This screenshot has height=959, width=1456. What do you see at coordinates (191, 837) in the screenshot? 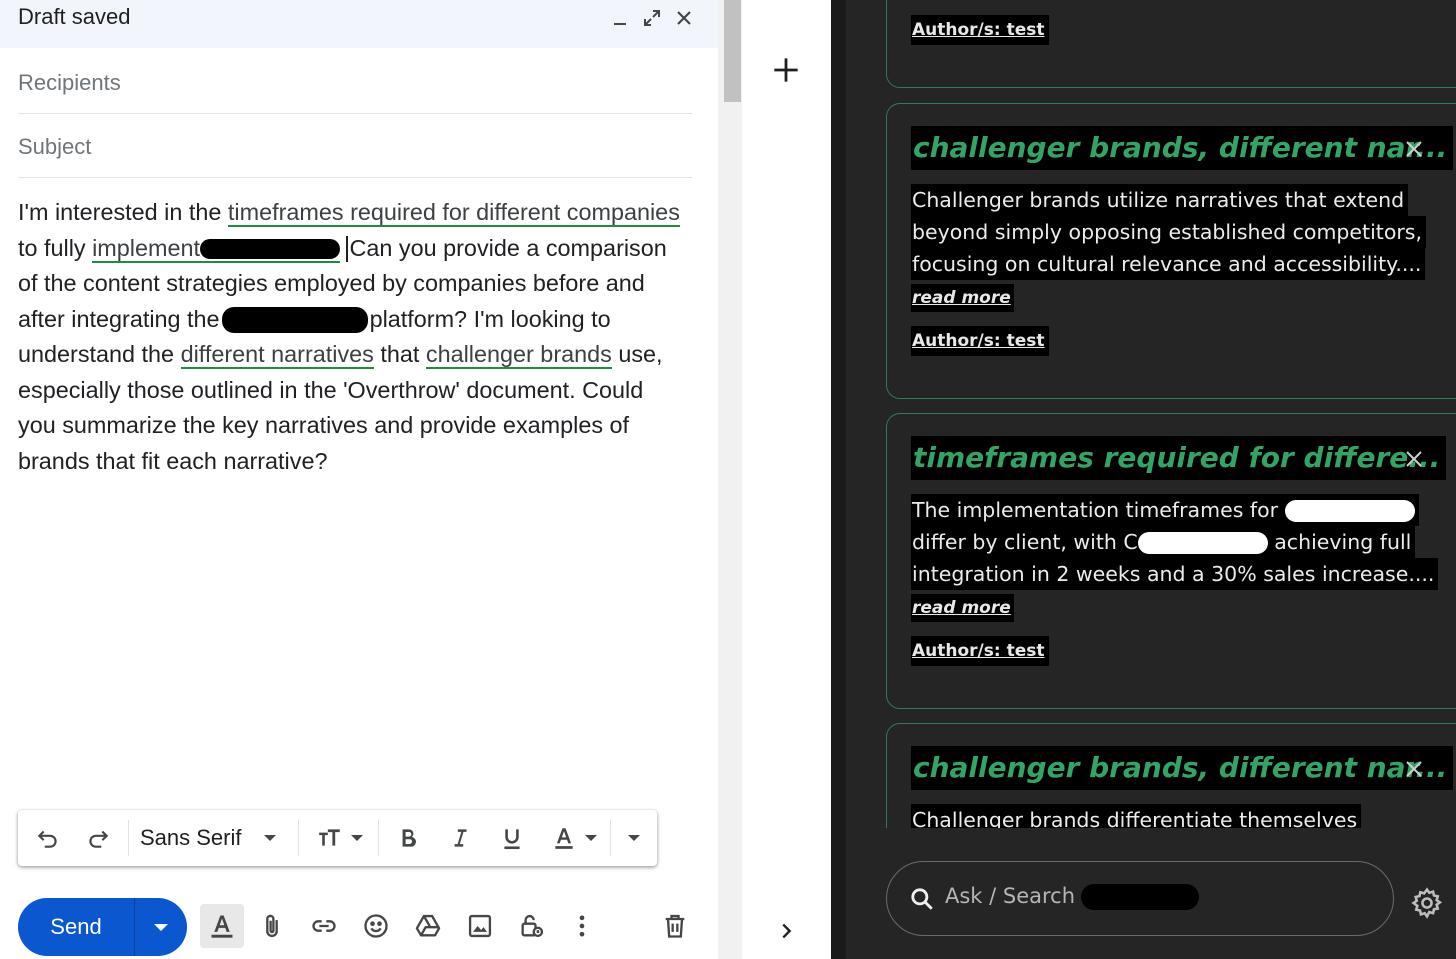
I see `font-family-label: Sans Serif` at bounding box center [191, 837].